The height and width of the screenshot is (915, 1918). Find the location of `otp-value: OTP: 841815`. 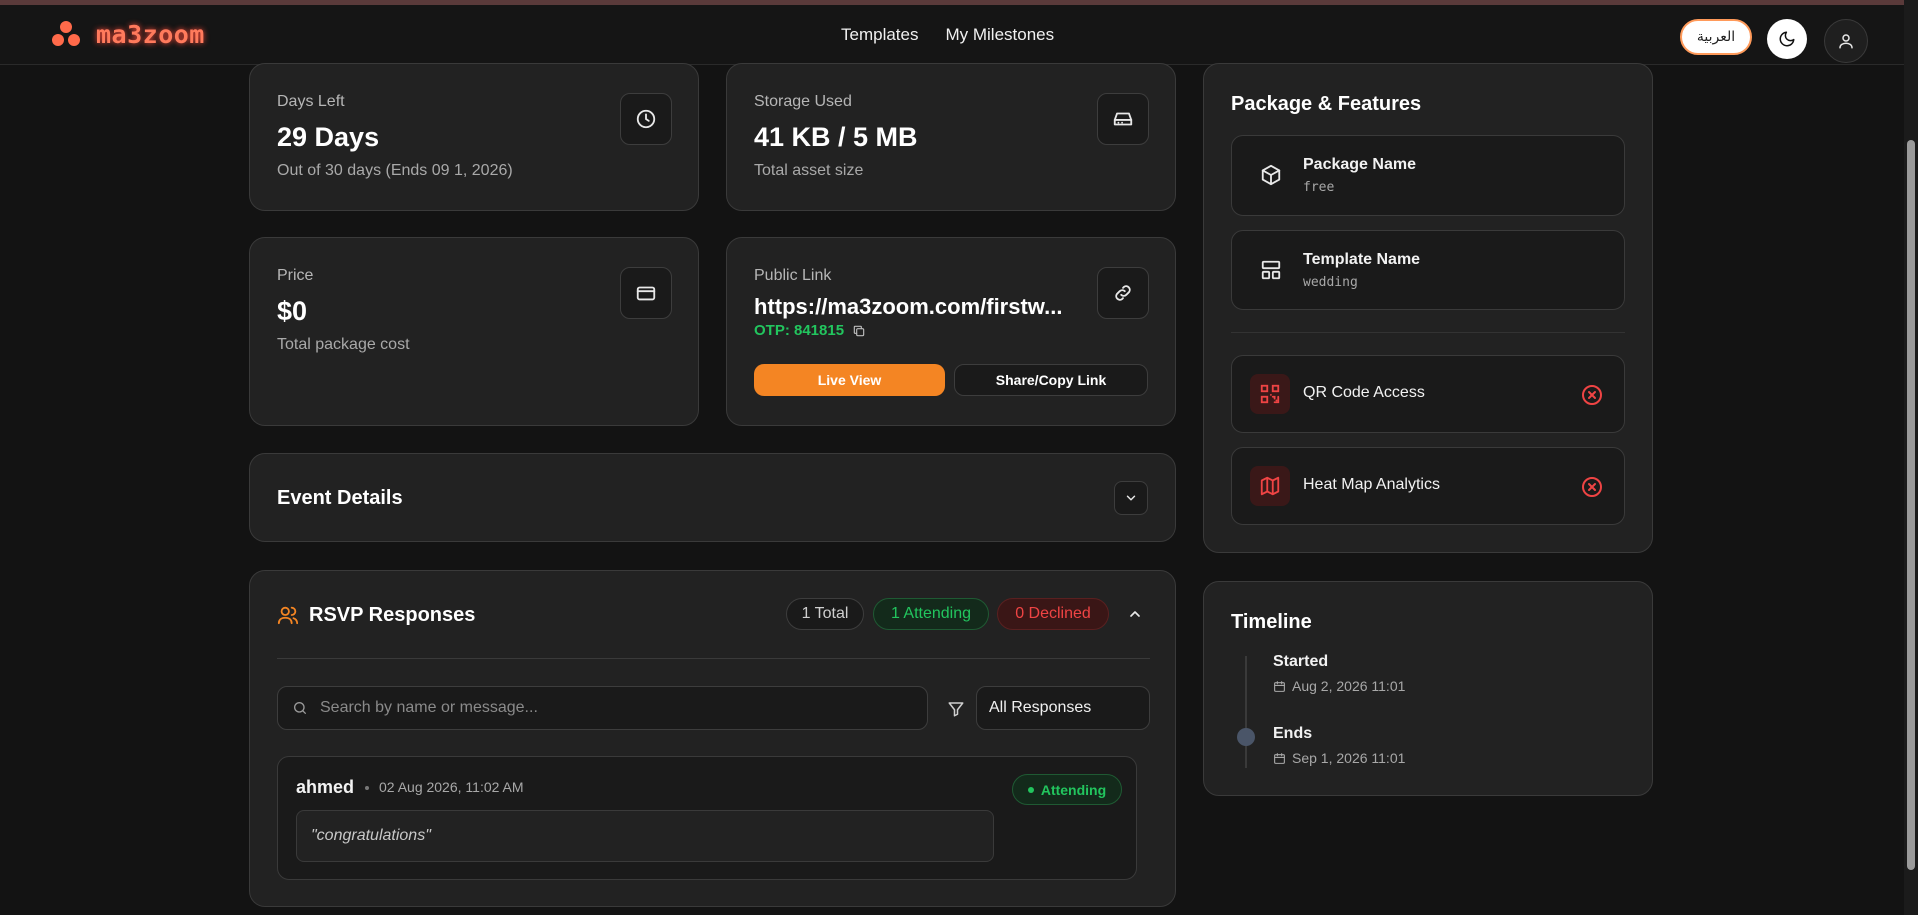

otp-value: OTP: 841815 is located at coordinates (799, 330).